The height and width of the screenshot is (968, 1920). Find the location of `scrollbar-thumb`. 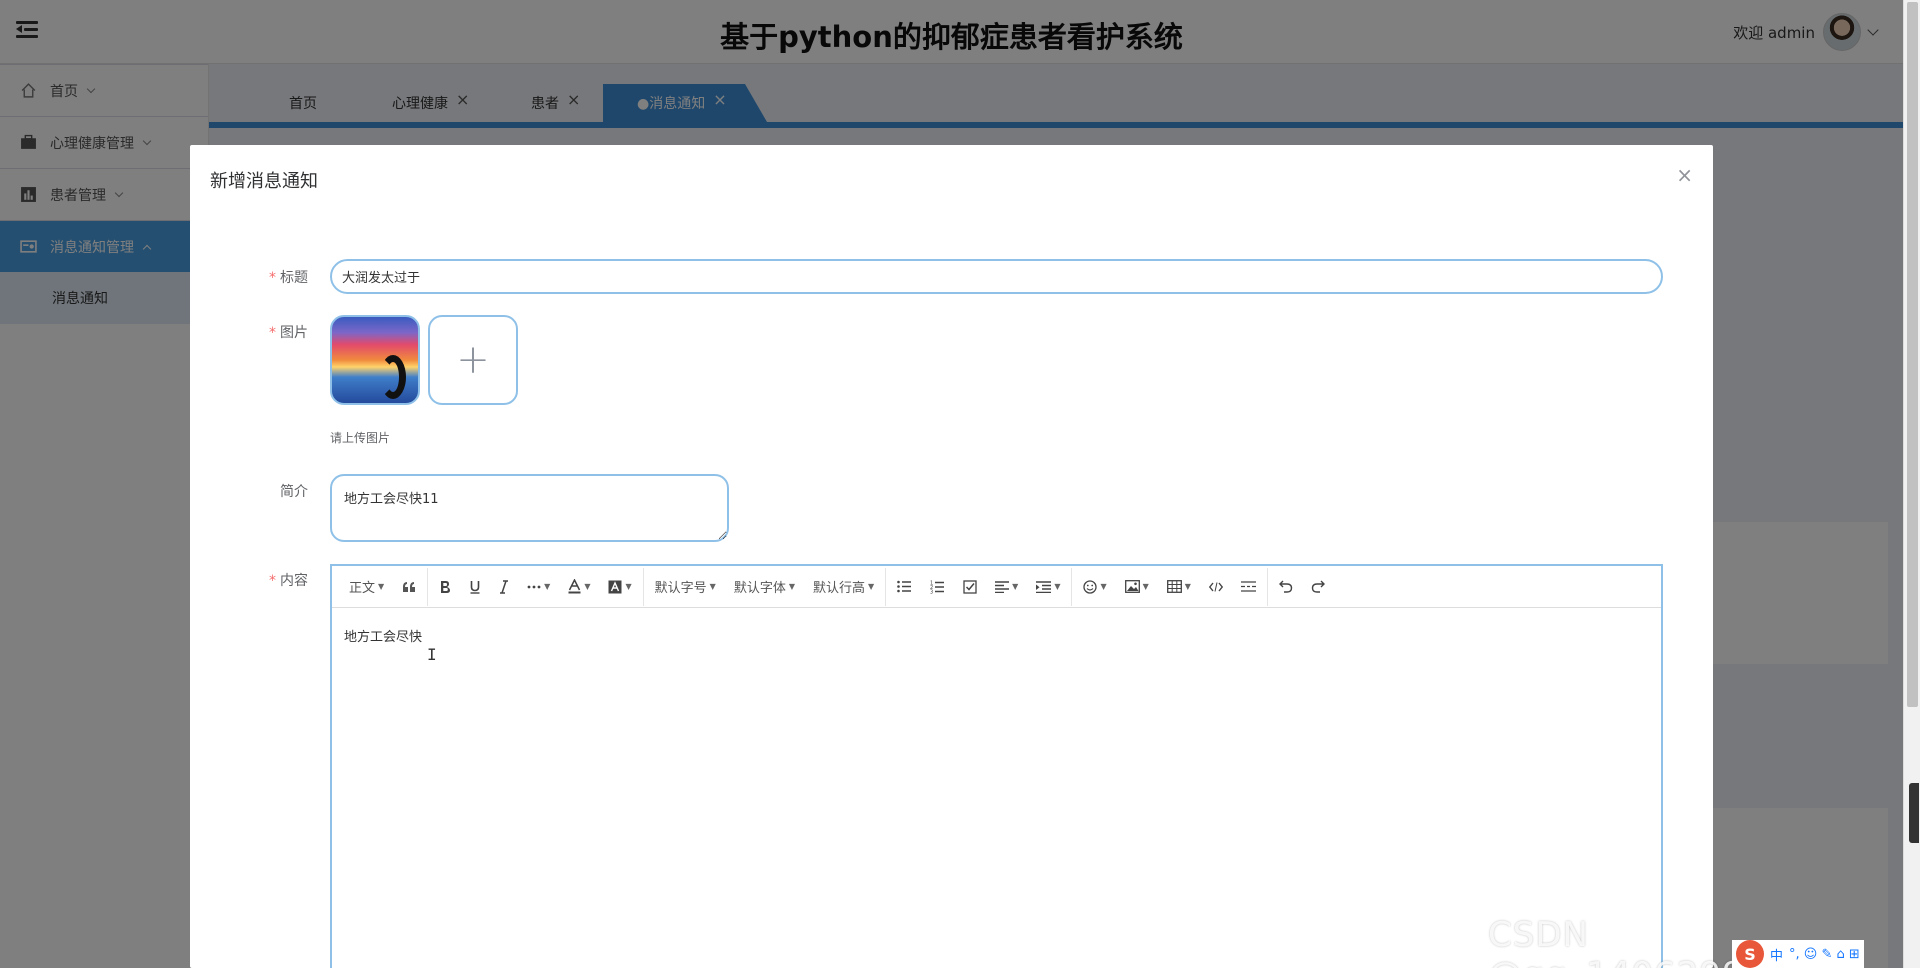

scrollbar-thumb is located at coordinates (1912, 354).